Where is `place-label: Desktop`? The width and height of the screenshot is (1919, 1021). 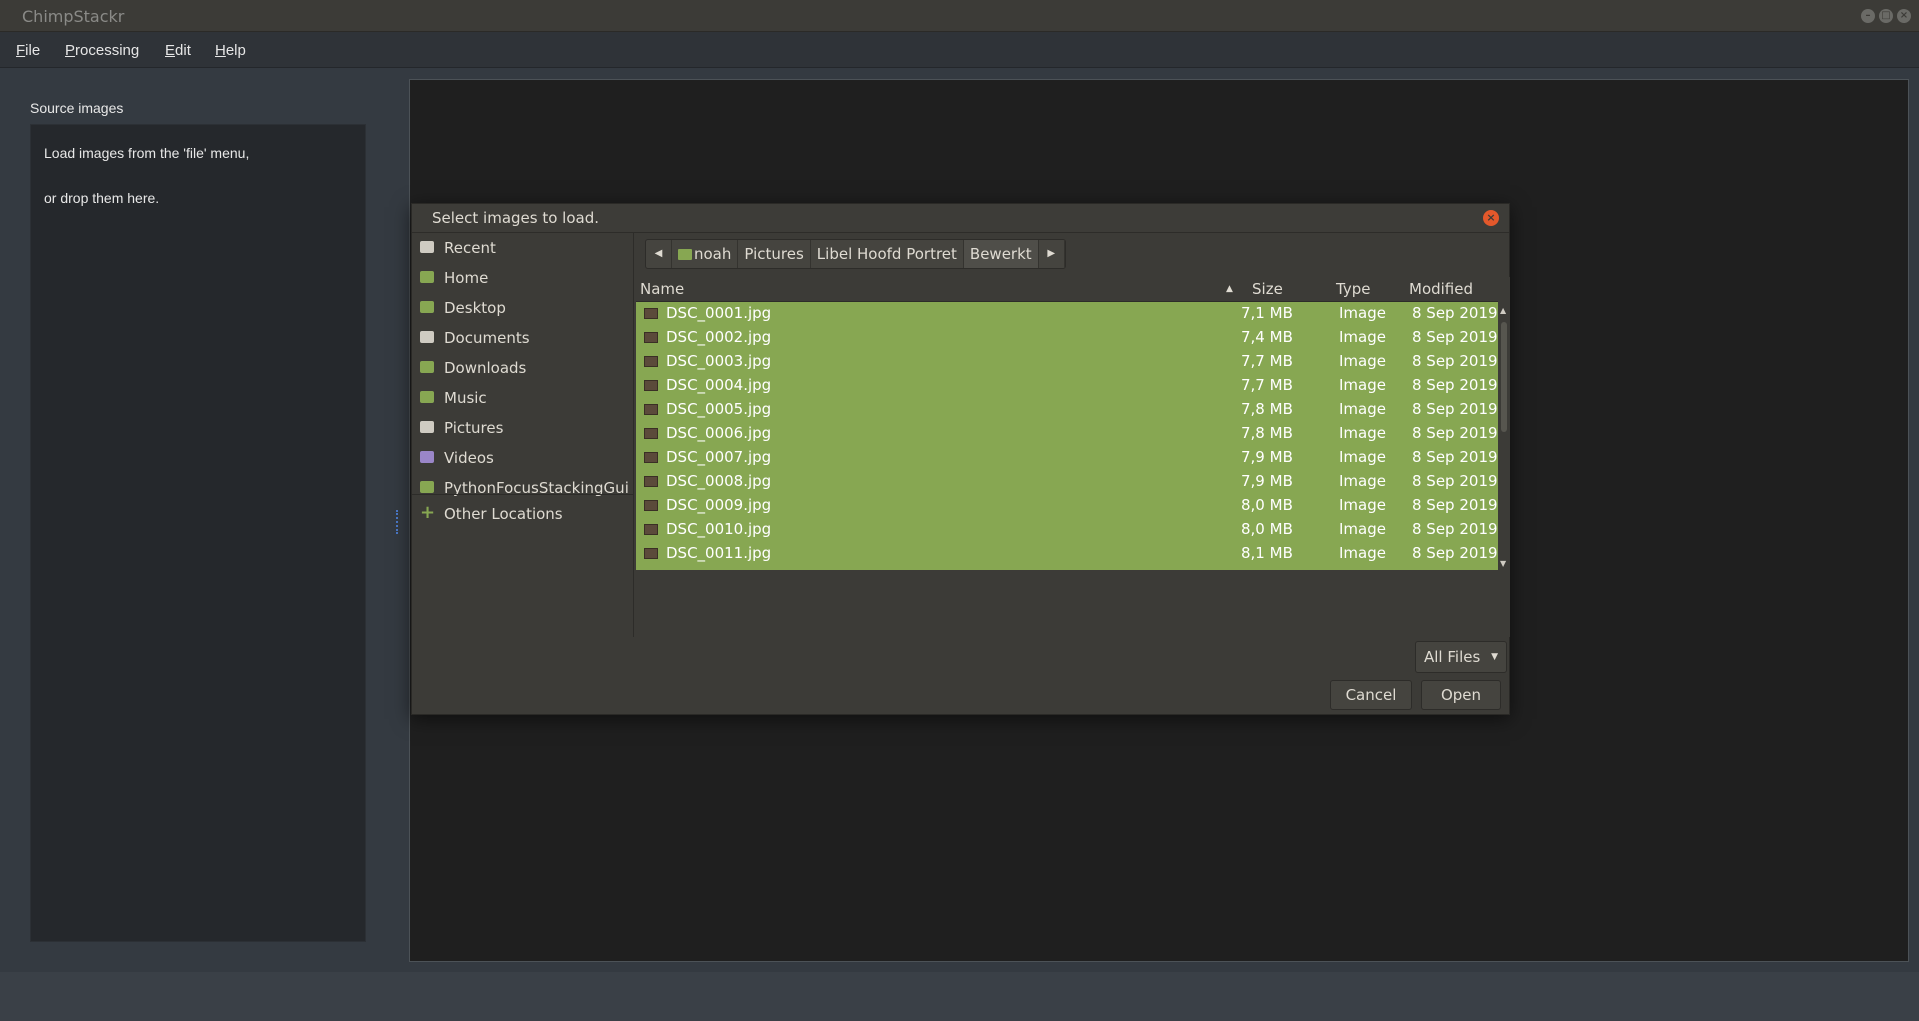 place-label: Desktop is located at coordinates (475, 308).